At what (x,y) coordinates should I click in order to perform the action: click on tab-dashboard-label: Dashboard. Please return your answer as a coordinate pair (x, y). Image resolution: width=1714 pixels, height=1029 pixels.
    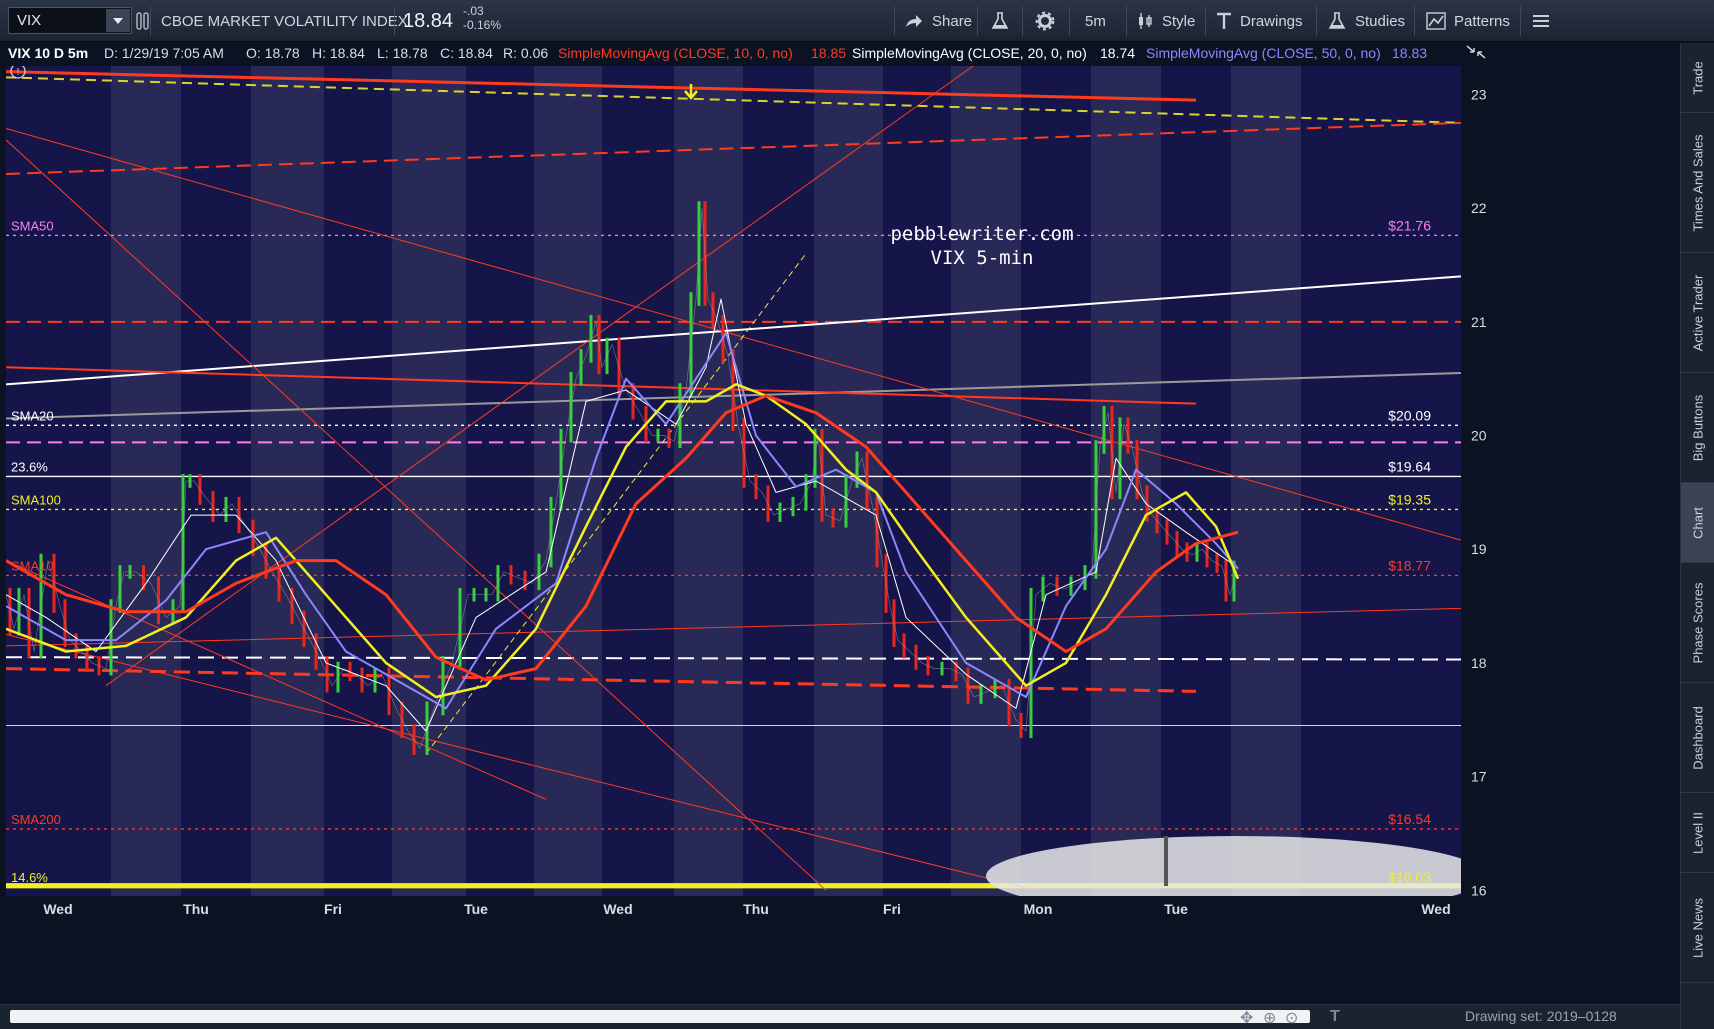
    Looking at the image, I should click on (1697, 737).